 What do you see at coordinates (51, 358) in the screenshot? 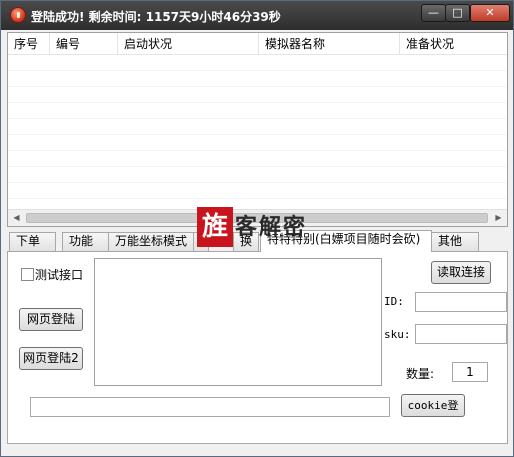
I see `web-login-2-button: 网页登陆2` at bounding box center [51, 358].